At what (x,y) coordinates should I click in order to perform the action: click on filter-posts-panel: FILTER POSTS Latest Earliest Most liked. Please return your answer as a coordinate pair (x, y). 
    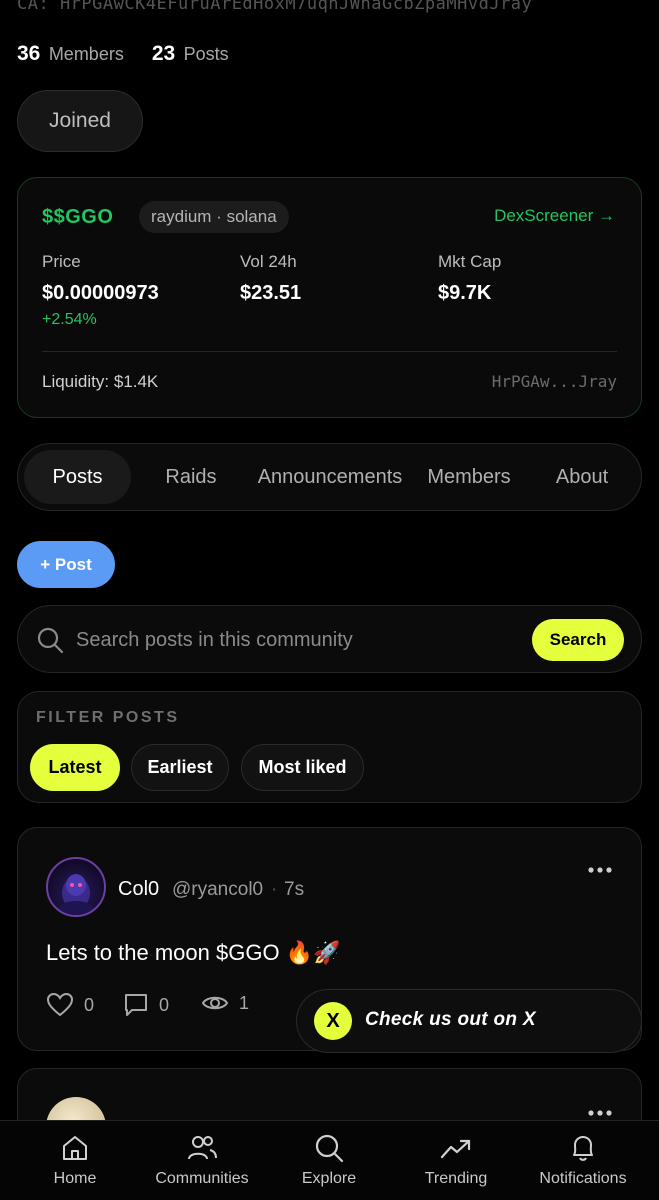
    Looking at the image, I should click on (329, 747).